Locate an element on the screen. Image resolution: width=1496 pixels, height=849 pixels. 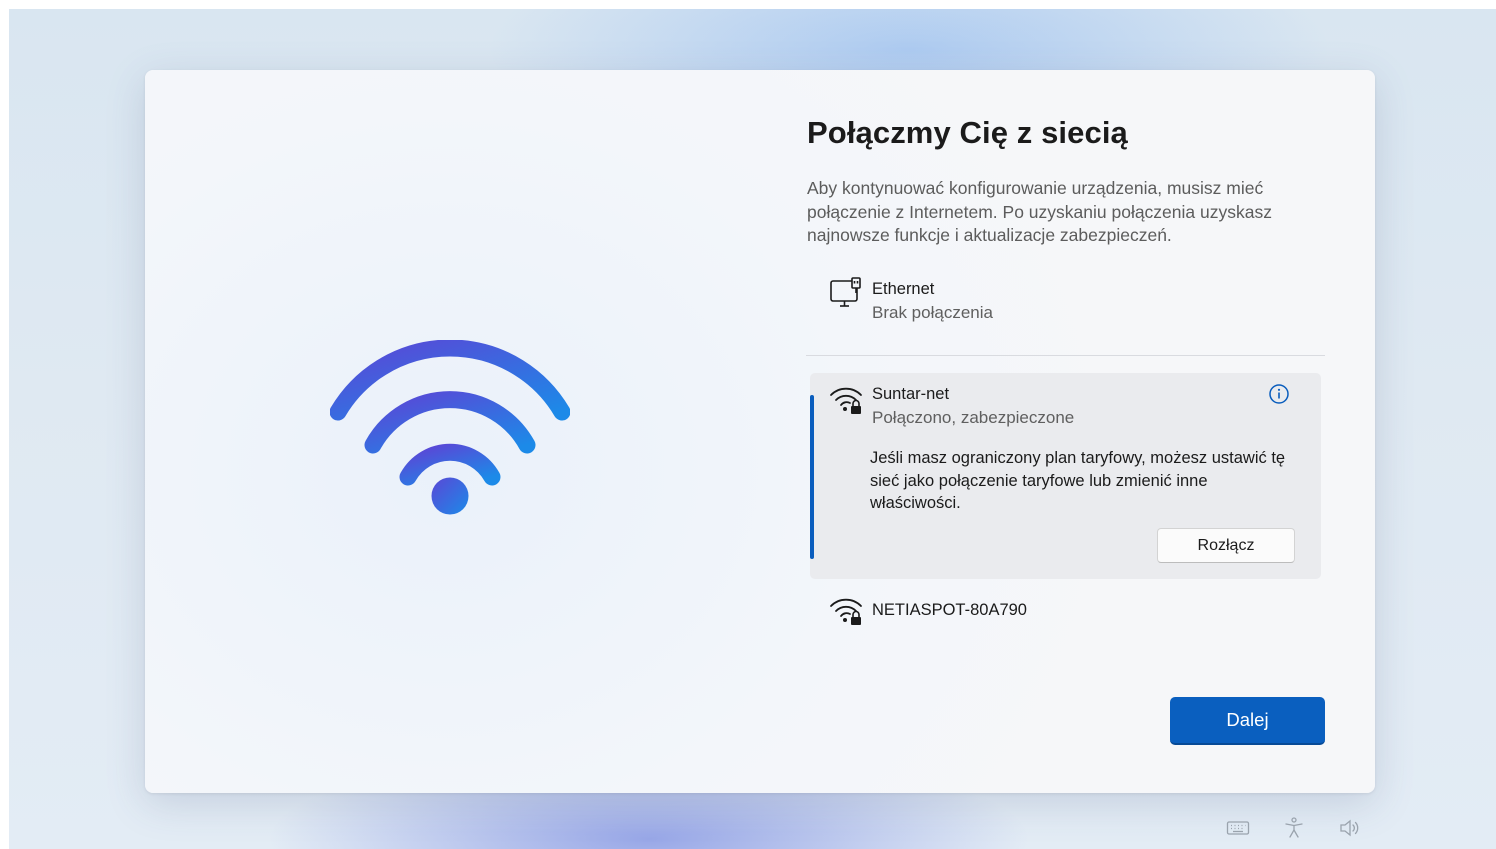
network-status: Połączono, zabezpieczone is located at coordinates (973, 417).